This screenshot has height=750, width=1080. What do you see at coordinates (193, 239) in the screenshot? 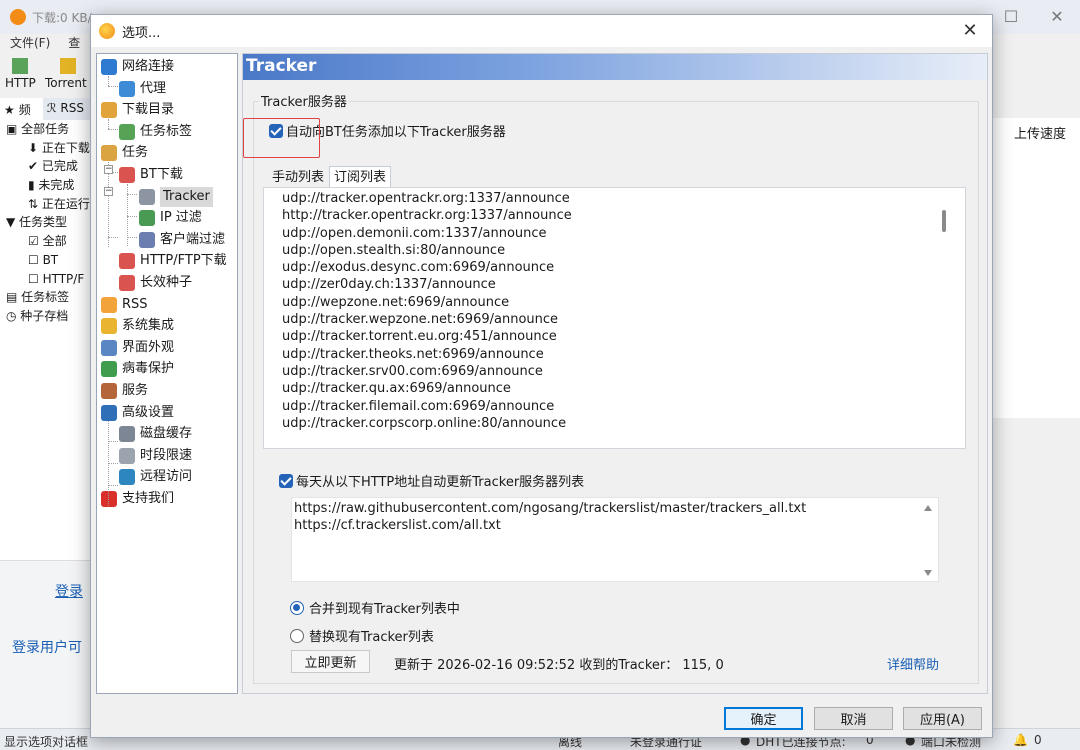
I see `nav-item-label: 客户端过滤` at bounding box center [193, 239].